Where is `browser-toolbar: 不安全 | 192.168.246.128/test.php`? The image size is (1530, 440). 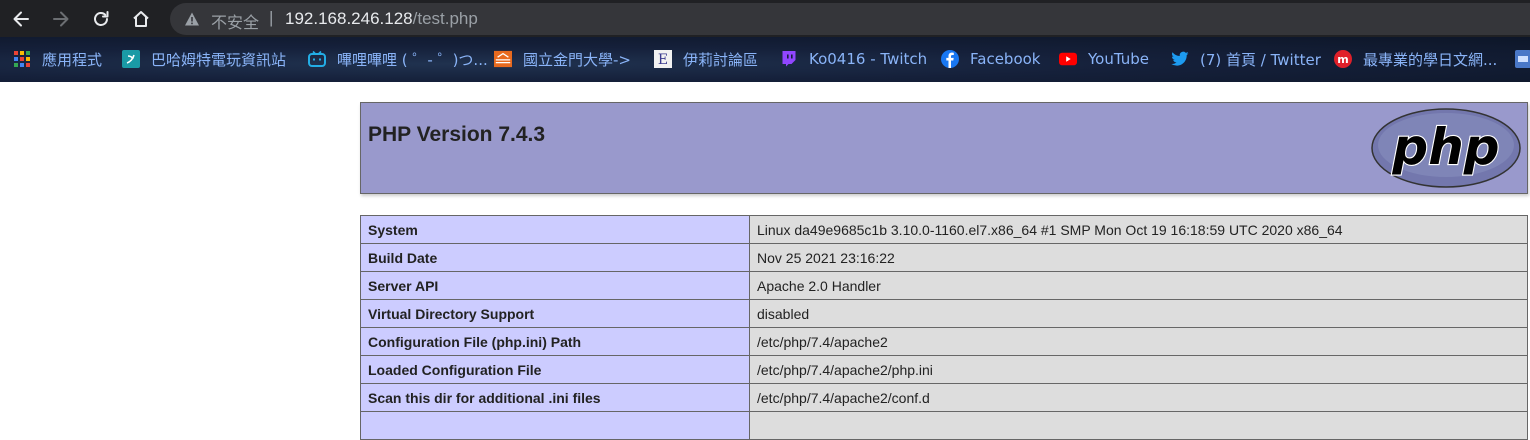 browser-toolbar: 不安全 | 192.168.246.128/test.php is located at coordinates (765, 18).